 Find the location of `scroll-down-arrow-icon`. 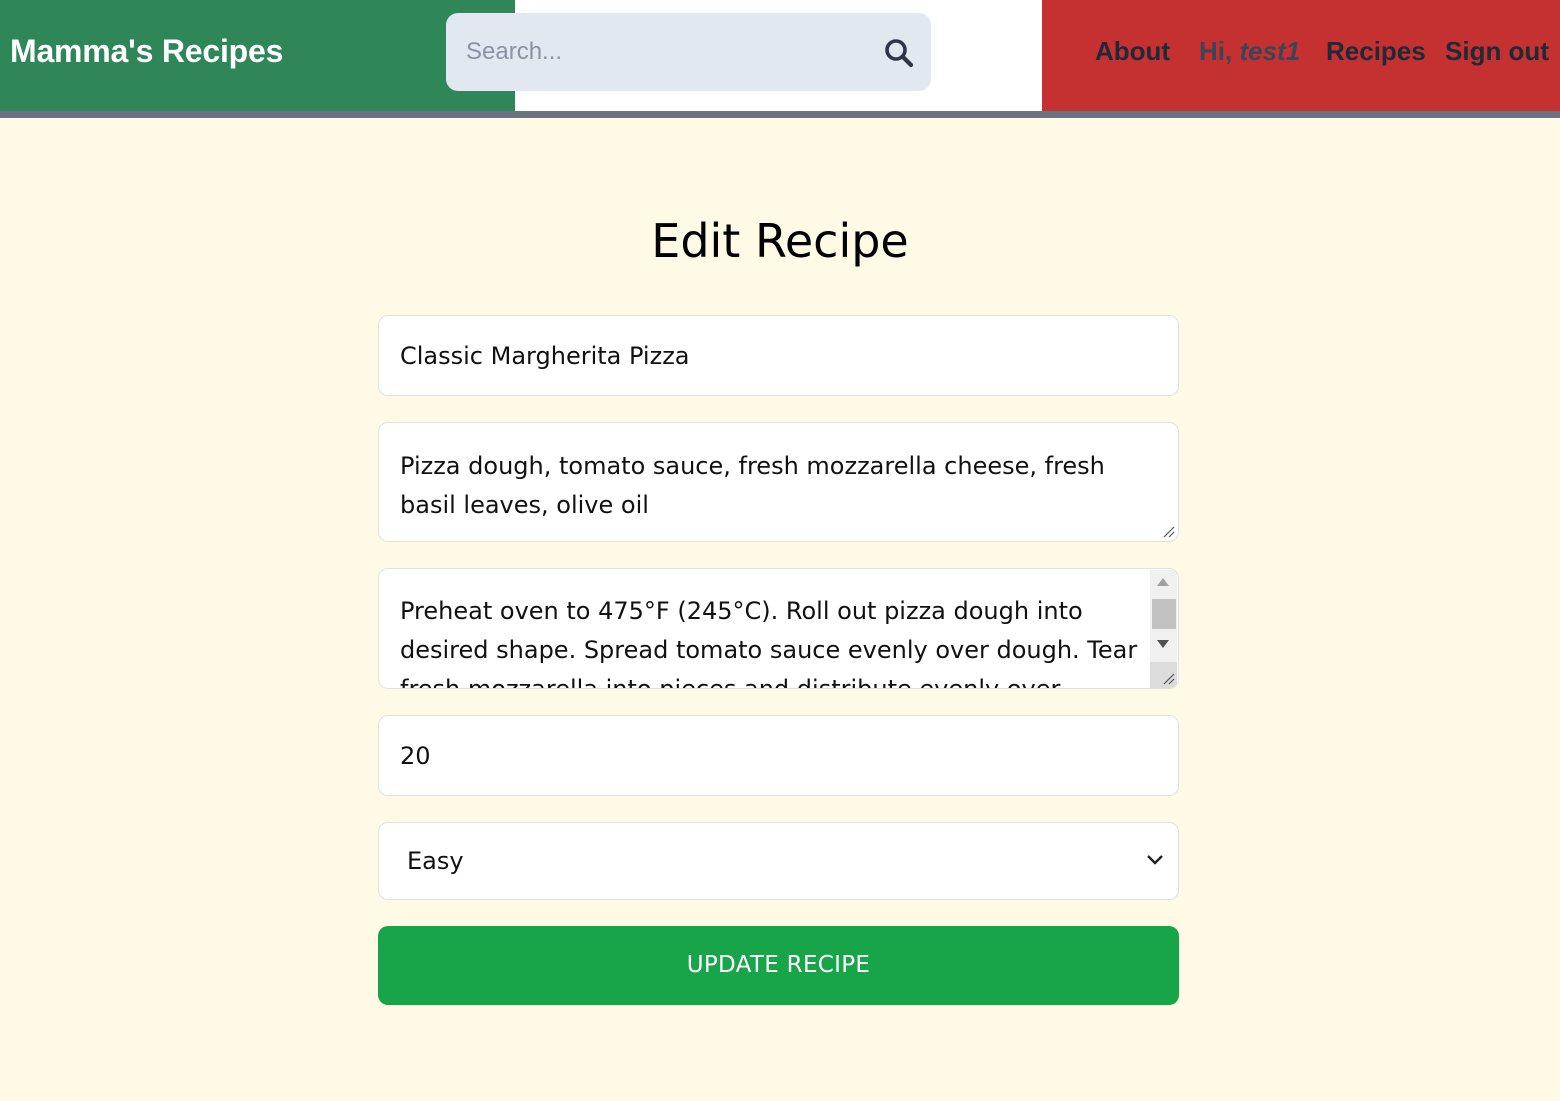

scroll-down-arrow-icon is located at coordinates (1163, 644).